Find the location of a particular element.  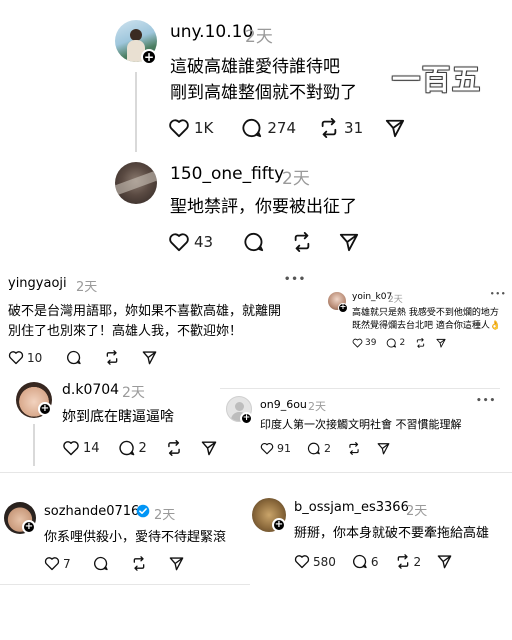

repost-count: 31 is located at coordinates (354, 128).